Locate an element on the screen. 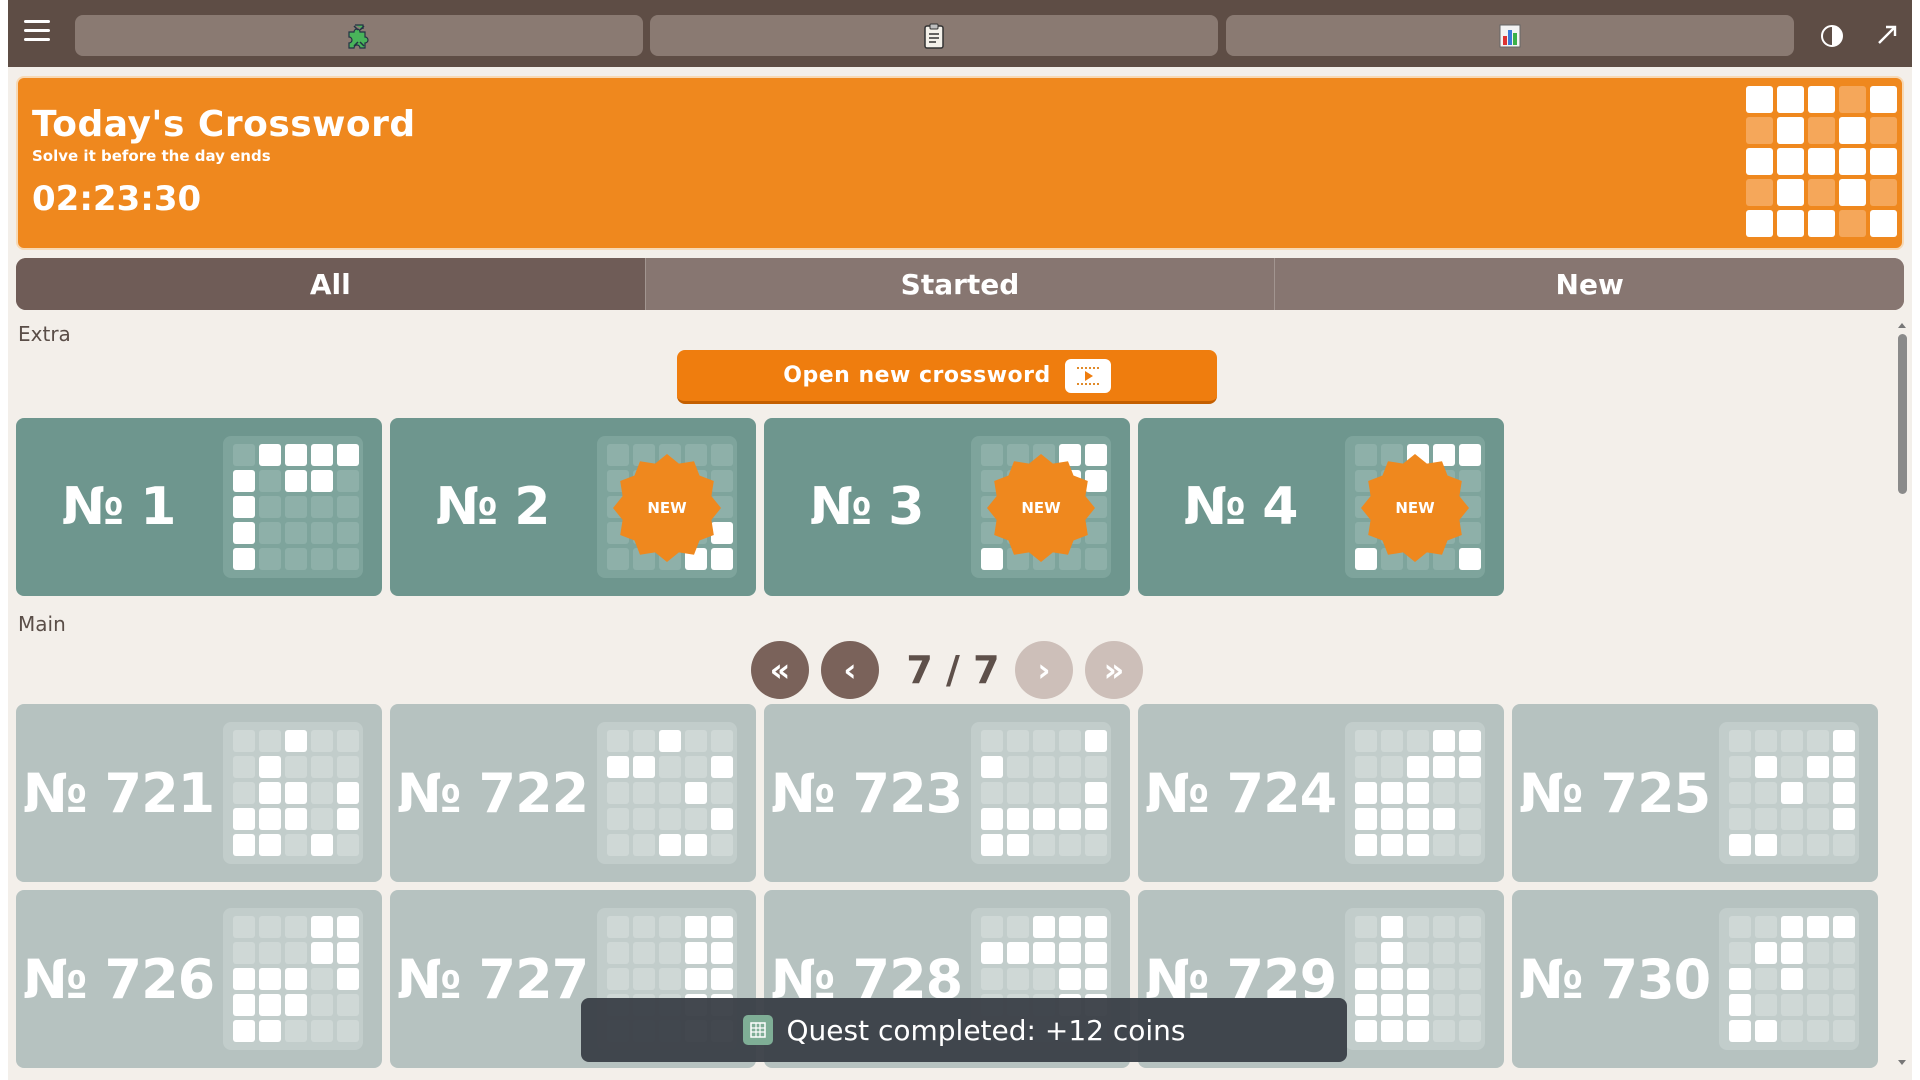 This screenshot has height=1080, width=1920. crossword-card: № 726 is located at coordinates (199, 979).